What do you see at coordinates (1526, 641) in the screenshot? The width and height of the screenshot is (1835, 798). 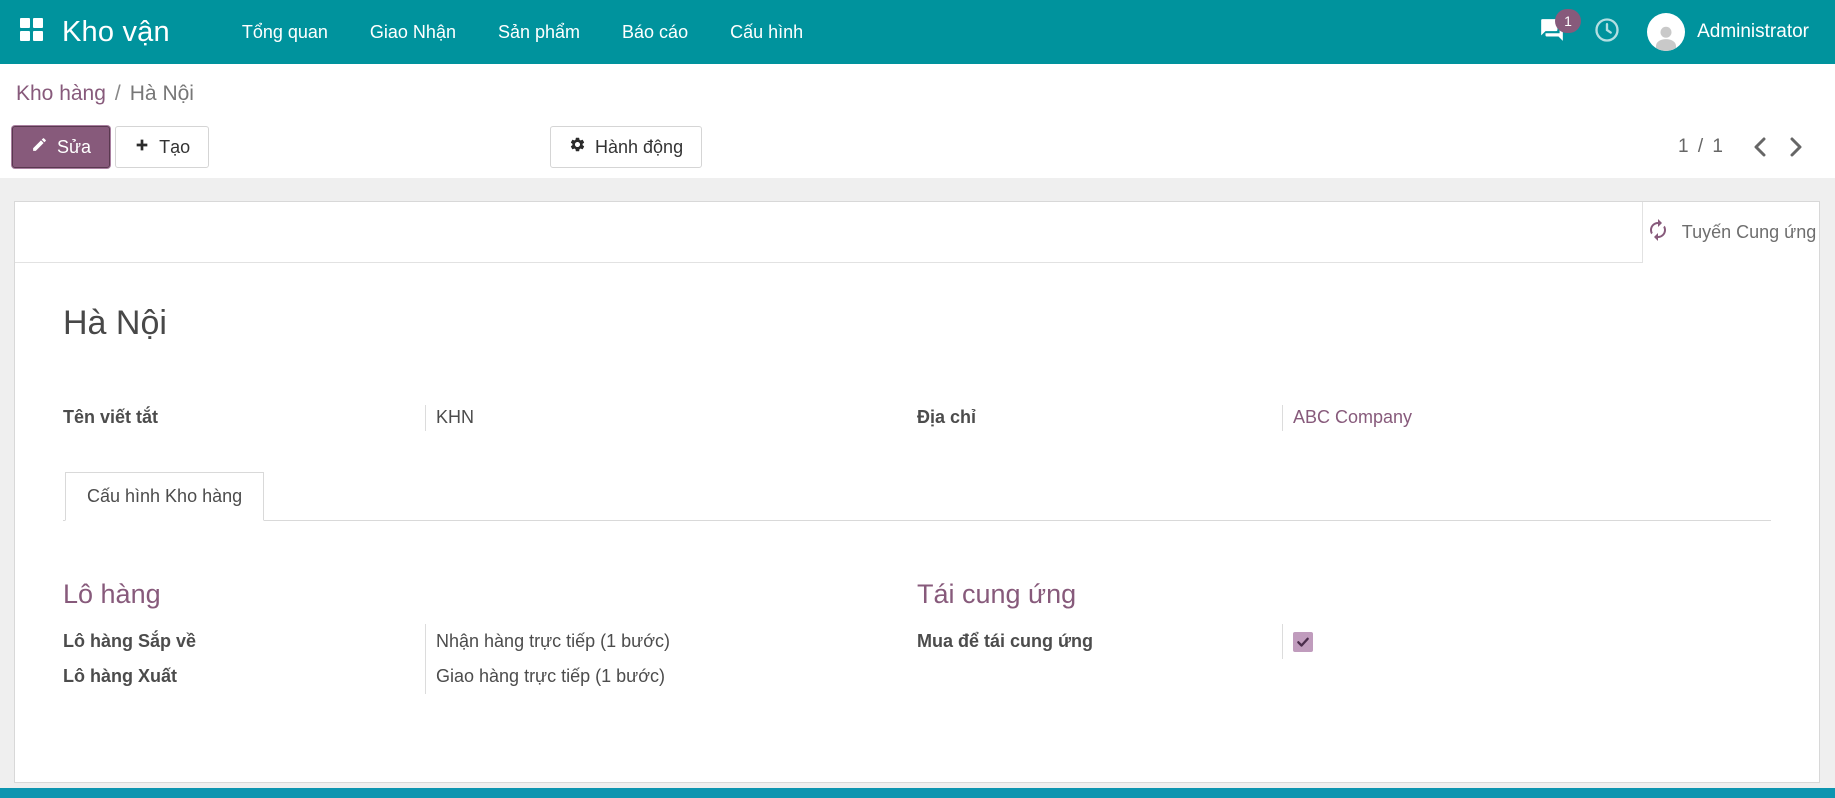 I see `buy-to-resupply-value` at bounding box center [1526, 641].